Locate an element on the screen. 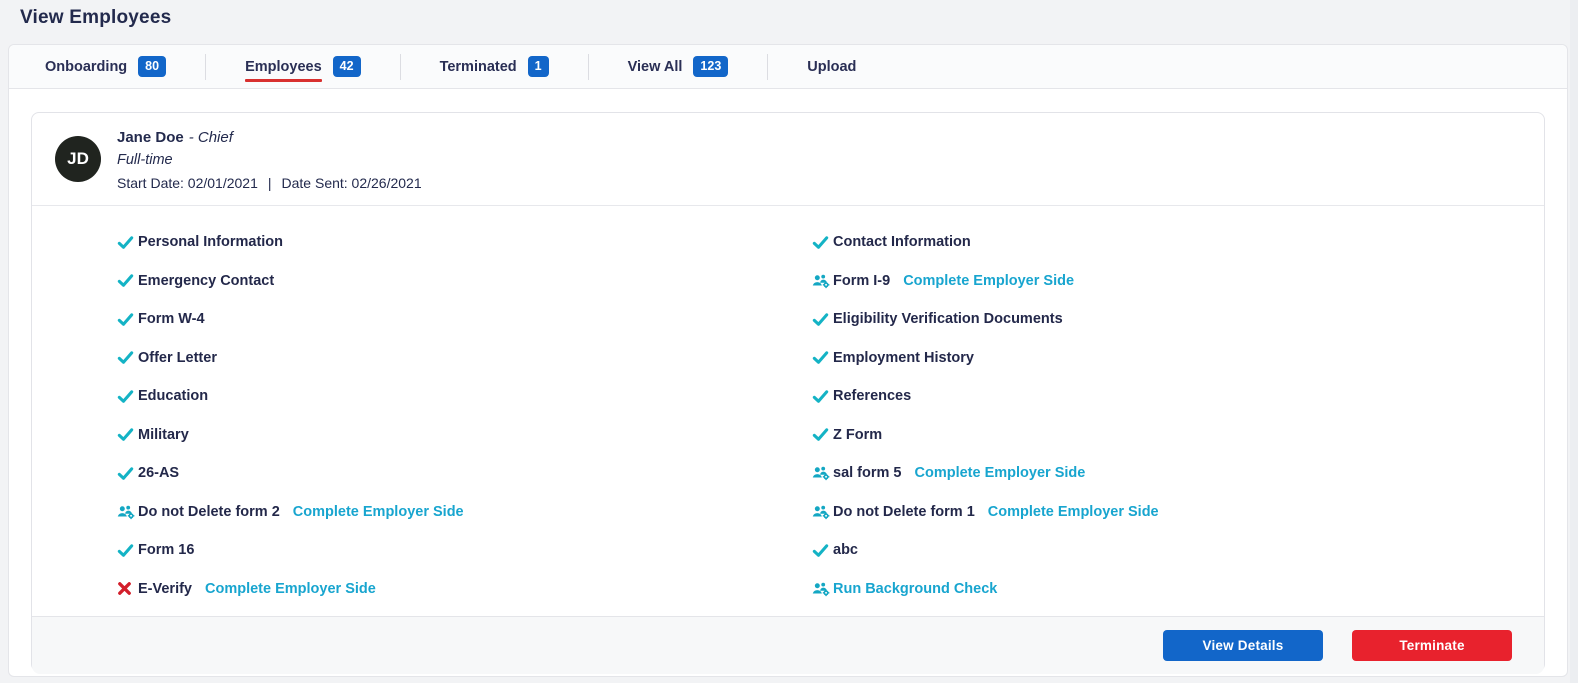 The height and width of the screenshot is (683, 1578). tab-employees: Employees 42 is located at coordinates (302, 66).